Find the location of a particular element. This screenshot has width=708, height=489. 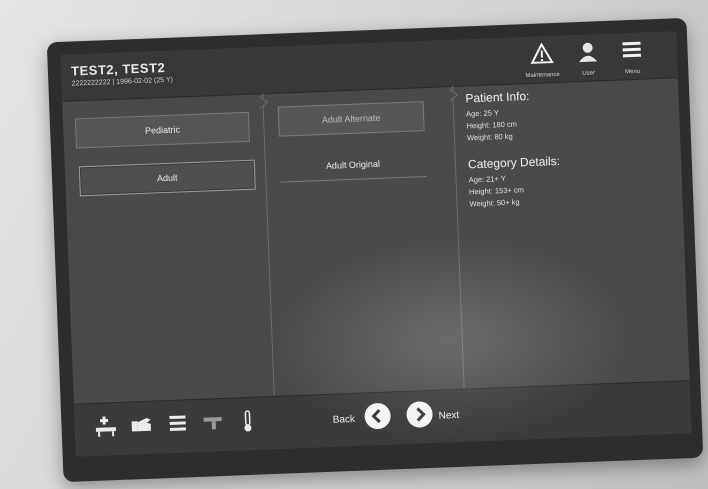

next-button is located at coordinates (420, 414).